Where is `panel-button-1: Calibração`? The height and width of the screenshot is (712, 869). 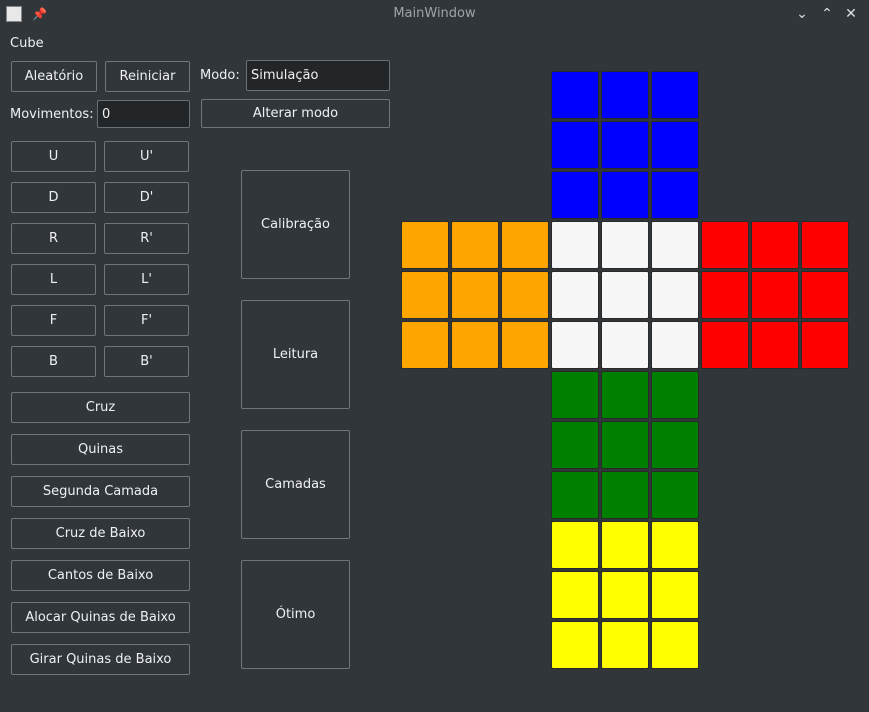
panel-button-1: Calibração is located at coordinates (295, 224).